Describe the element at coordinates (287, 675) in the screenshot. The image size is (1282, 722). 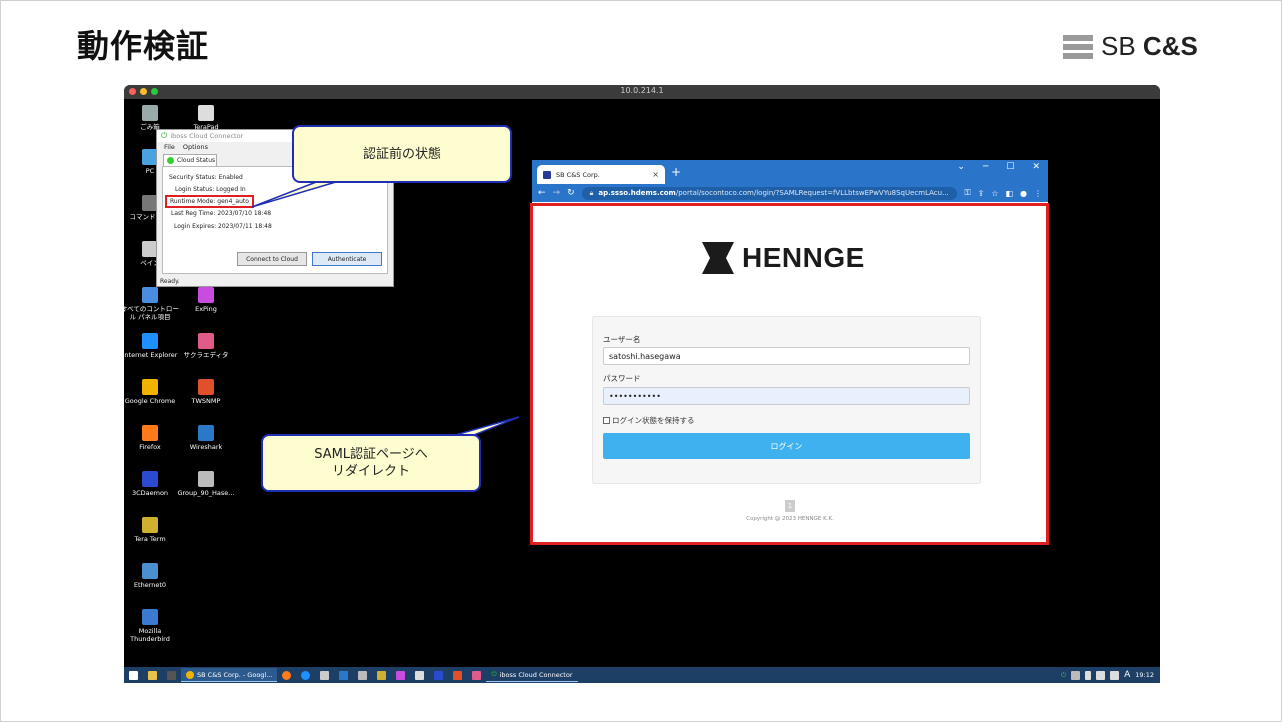
I see `firefox-taskbar-icon` at that location.